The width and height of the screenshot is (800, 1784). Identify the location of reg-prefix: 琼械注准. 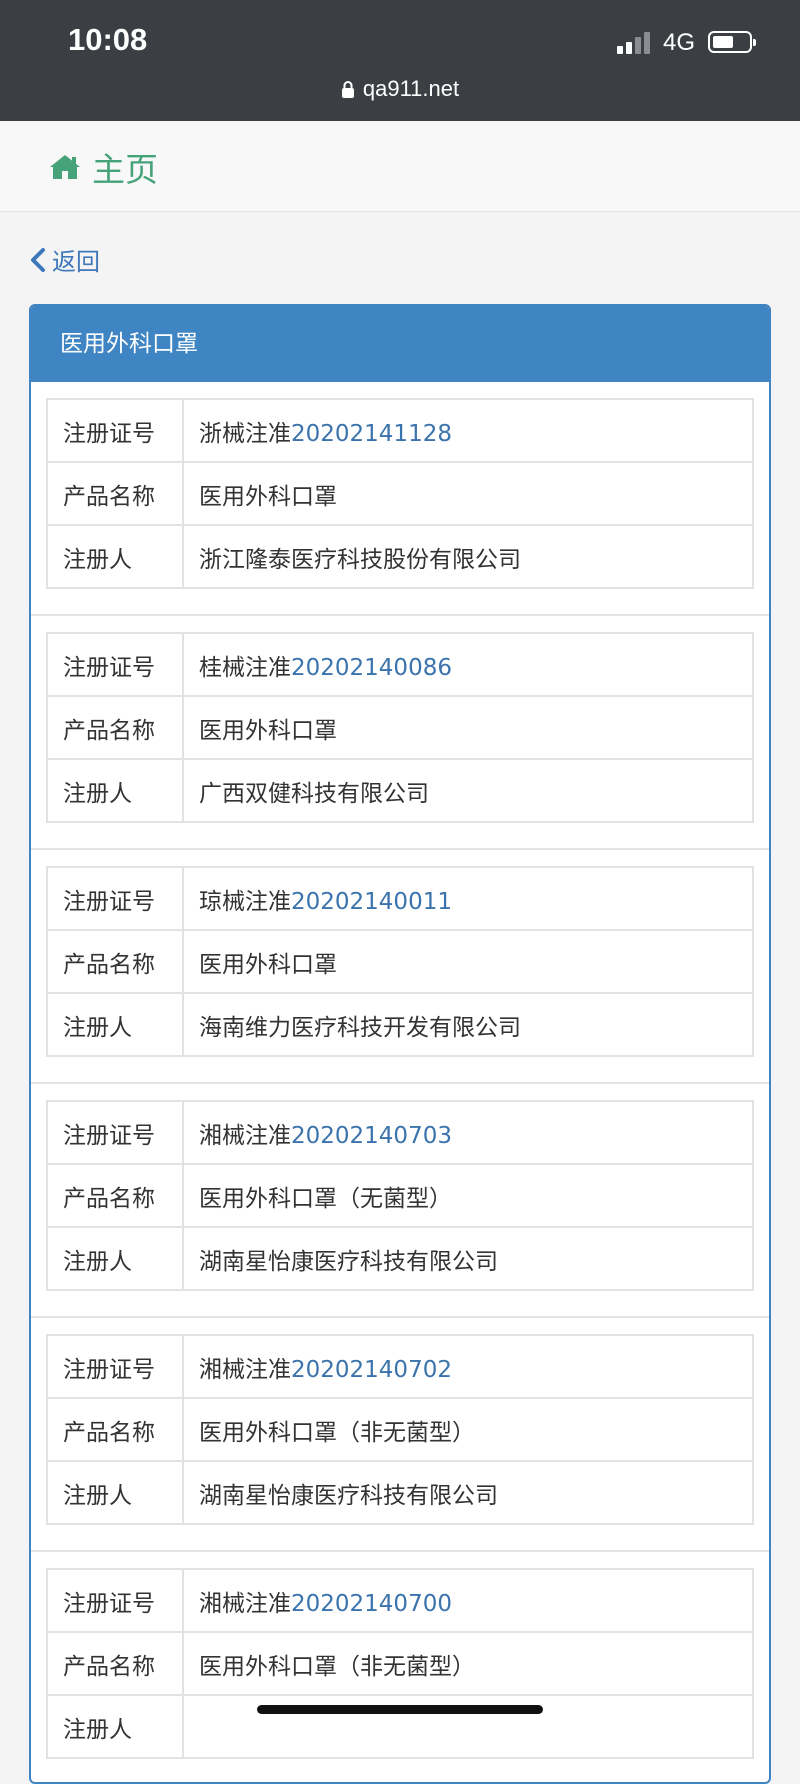
(245, 901).